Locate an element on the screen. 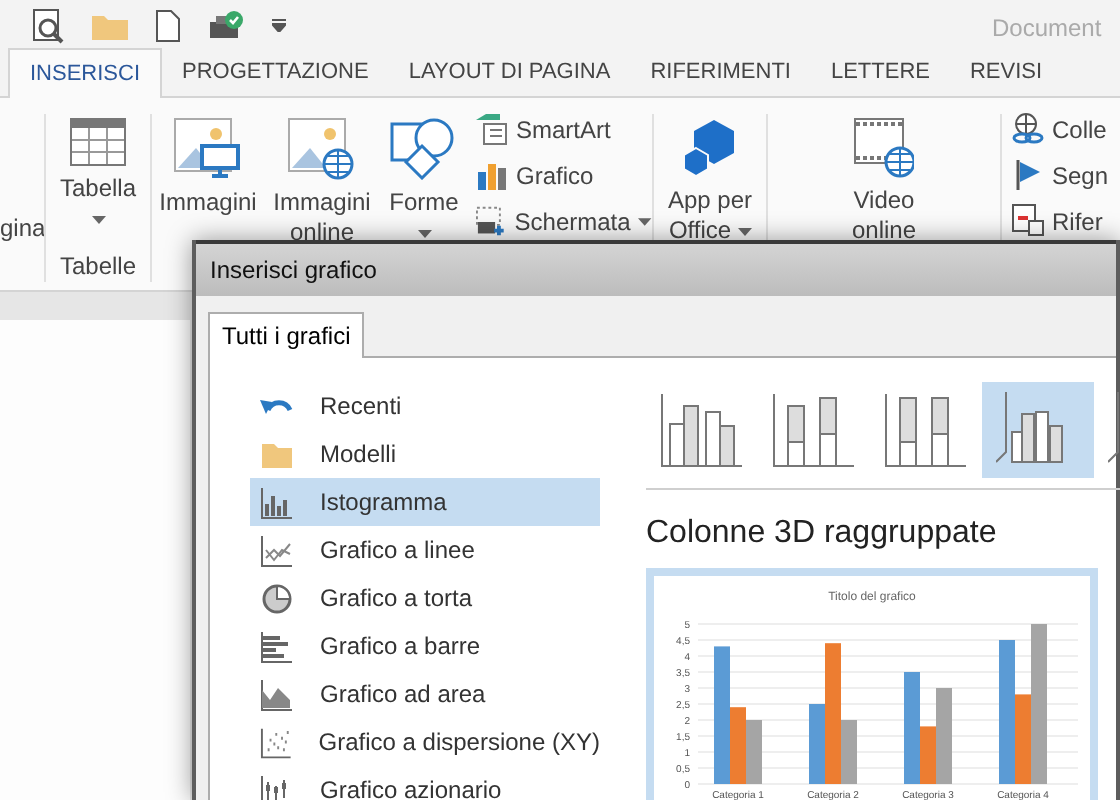 This screenshot has height=800, width=1120. smartart-icon is located at coordinates (492, 129).